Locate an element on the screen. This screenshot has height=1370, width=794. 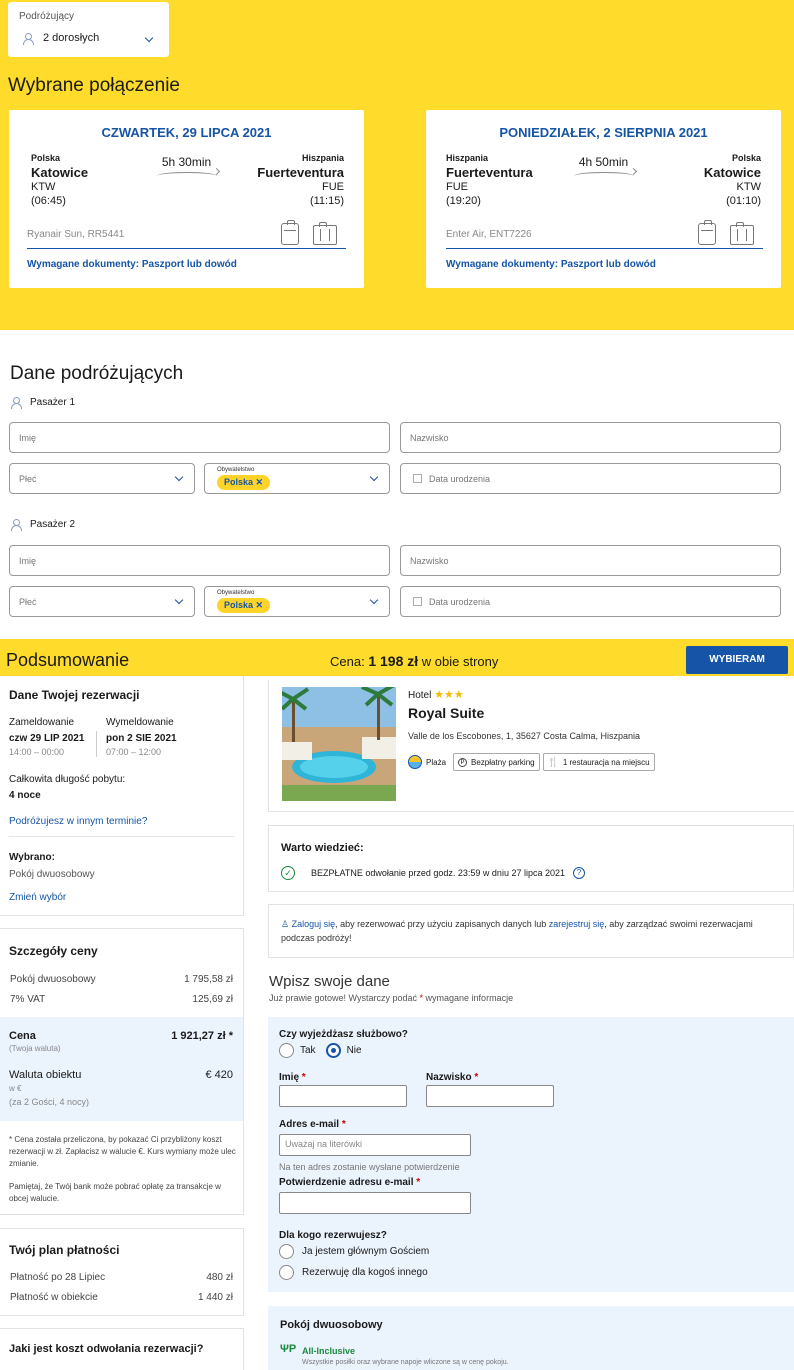
checked-bag-icon is located at coordinates (742, 233).